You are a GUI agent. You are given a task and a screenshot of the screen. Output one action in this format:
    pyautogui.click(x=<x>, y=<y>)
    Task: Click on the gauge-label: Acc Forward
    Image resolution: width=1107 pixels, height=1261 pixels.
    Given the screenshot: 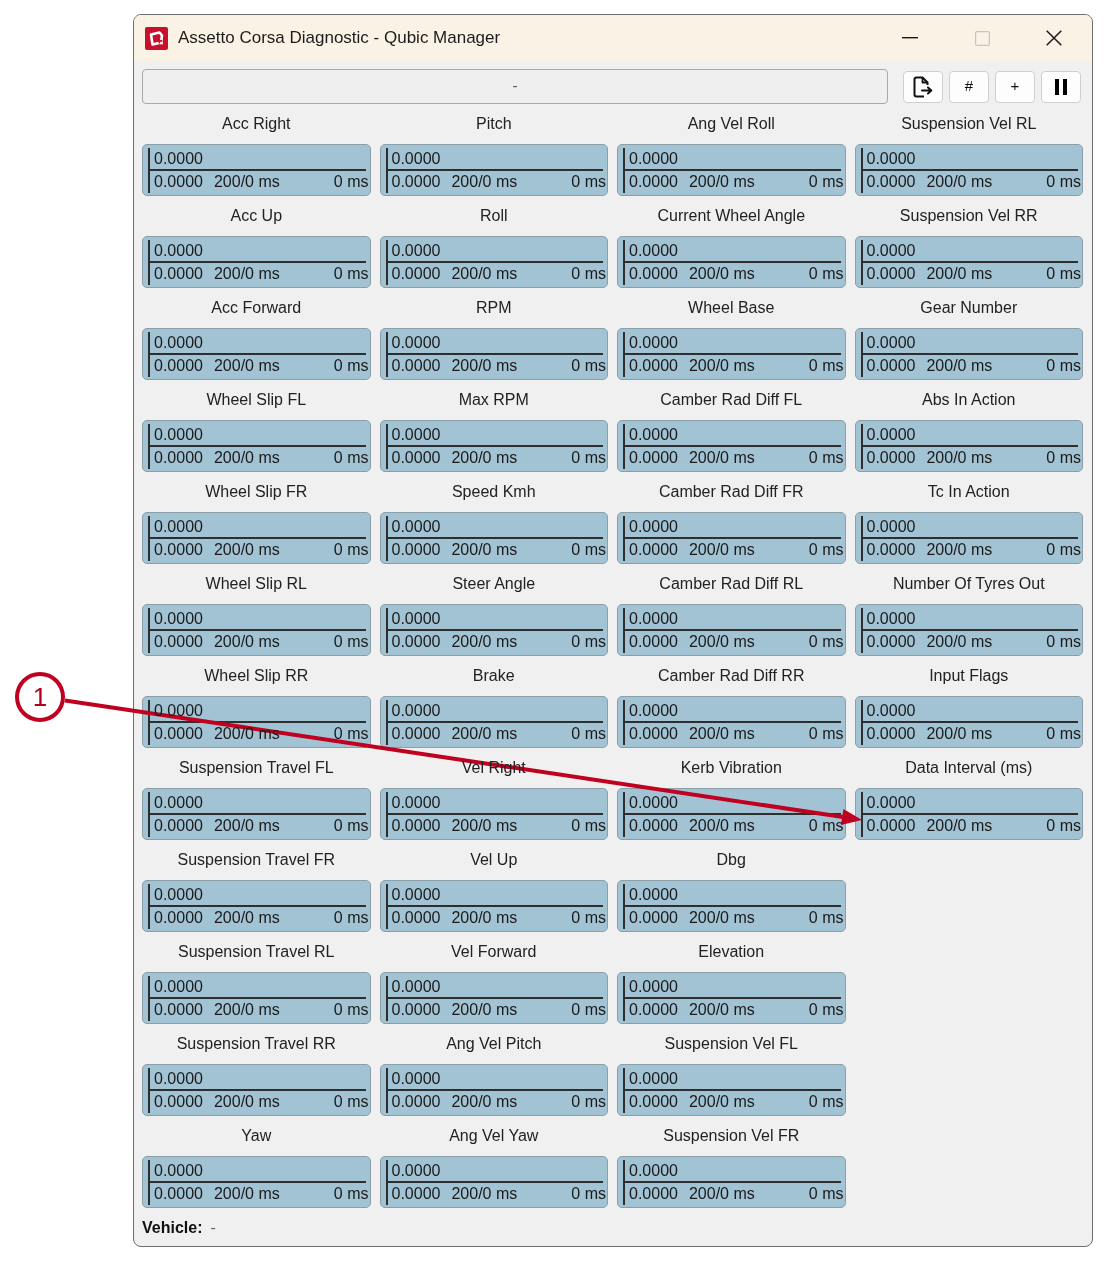 What is the action you would take?
    pyautogui.click(x=256, y=308)
    